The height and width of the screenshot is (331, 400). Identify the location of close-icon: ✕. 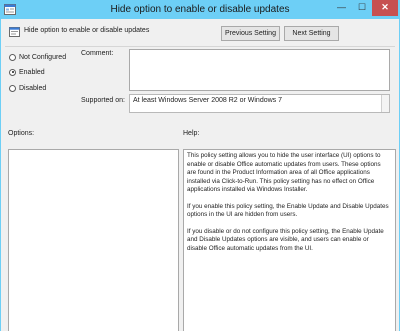
(385, 7).